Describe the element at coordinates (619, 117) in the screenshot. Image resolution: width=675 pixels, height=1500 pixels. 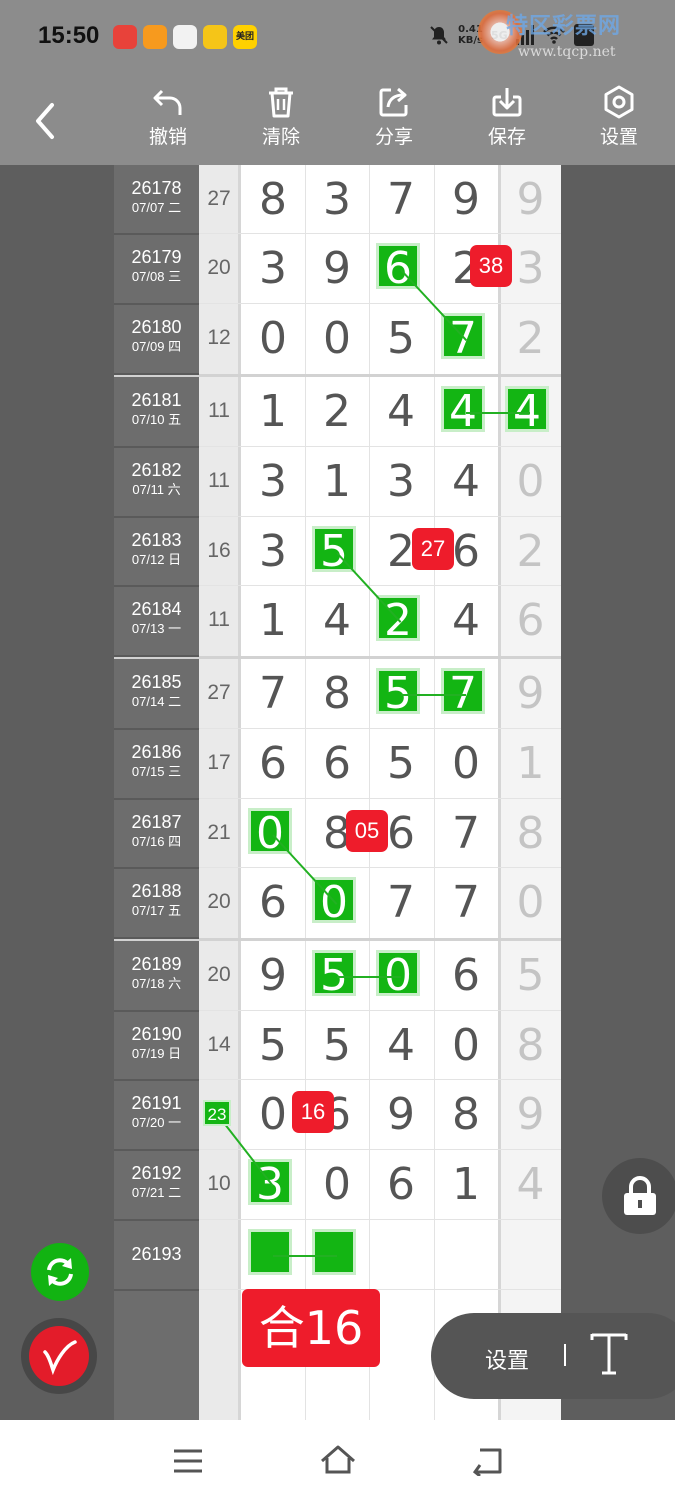
I see `settings-button: 设置` at that location.